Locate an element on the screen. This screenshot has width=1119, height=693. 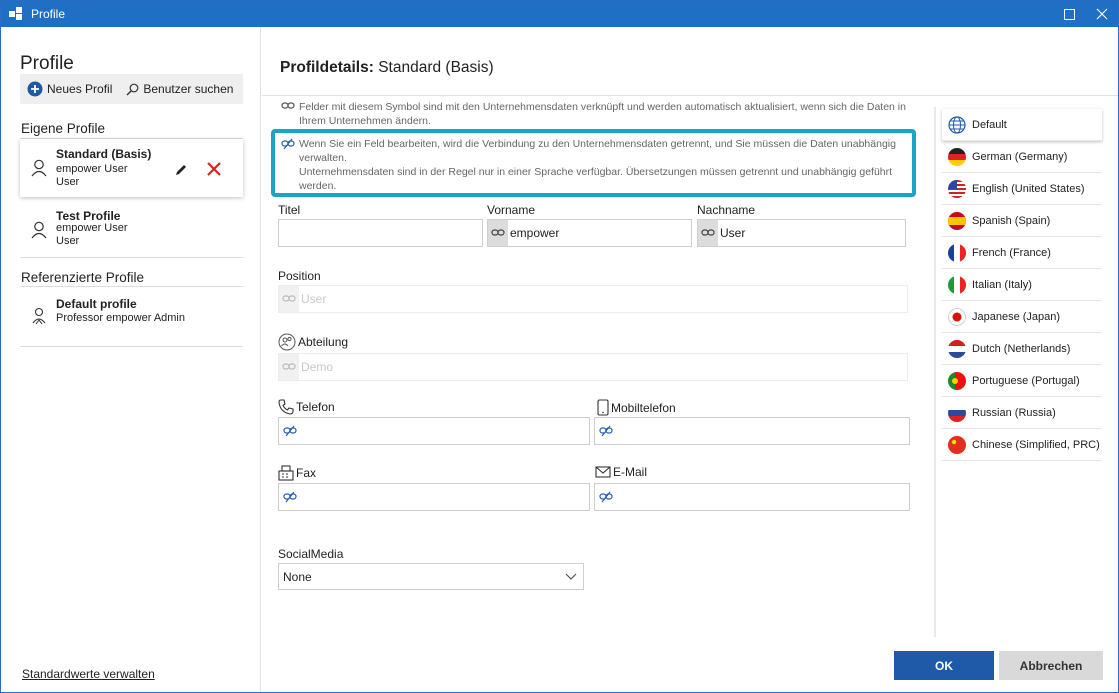
language-item-japanese: Japanese (Japan) is located at coordinates (1022, 317).